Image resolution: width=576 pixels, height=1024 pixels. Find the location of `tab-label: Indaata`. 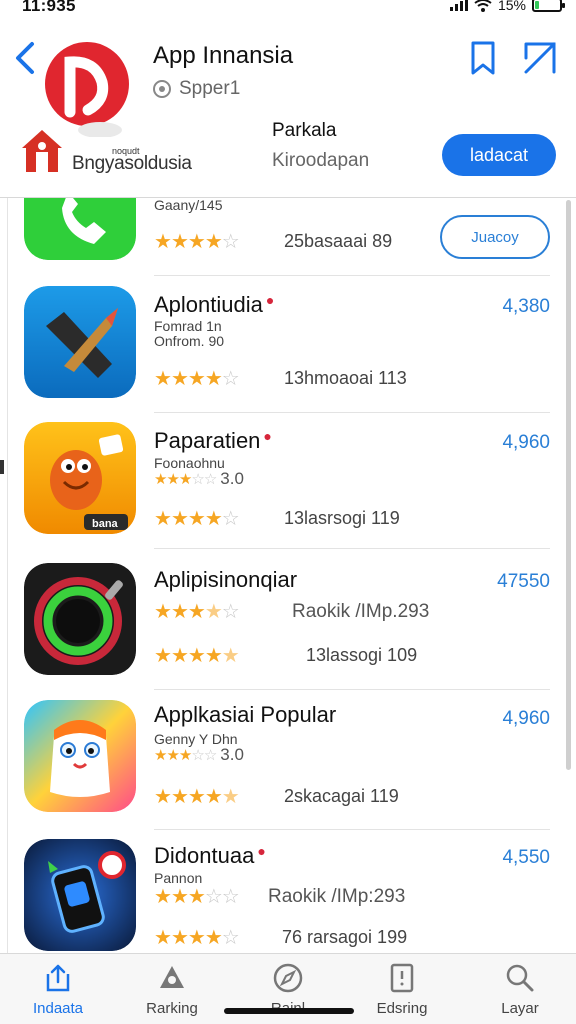

tab-label: Indaata is located at coordinates (58, 1008).